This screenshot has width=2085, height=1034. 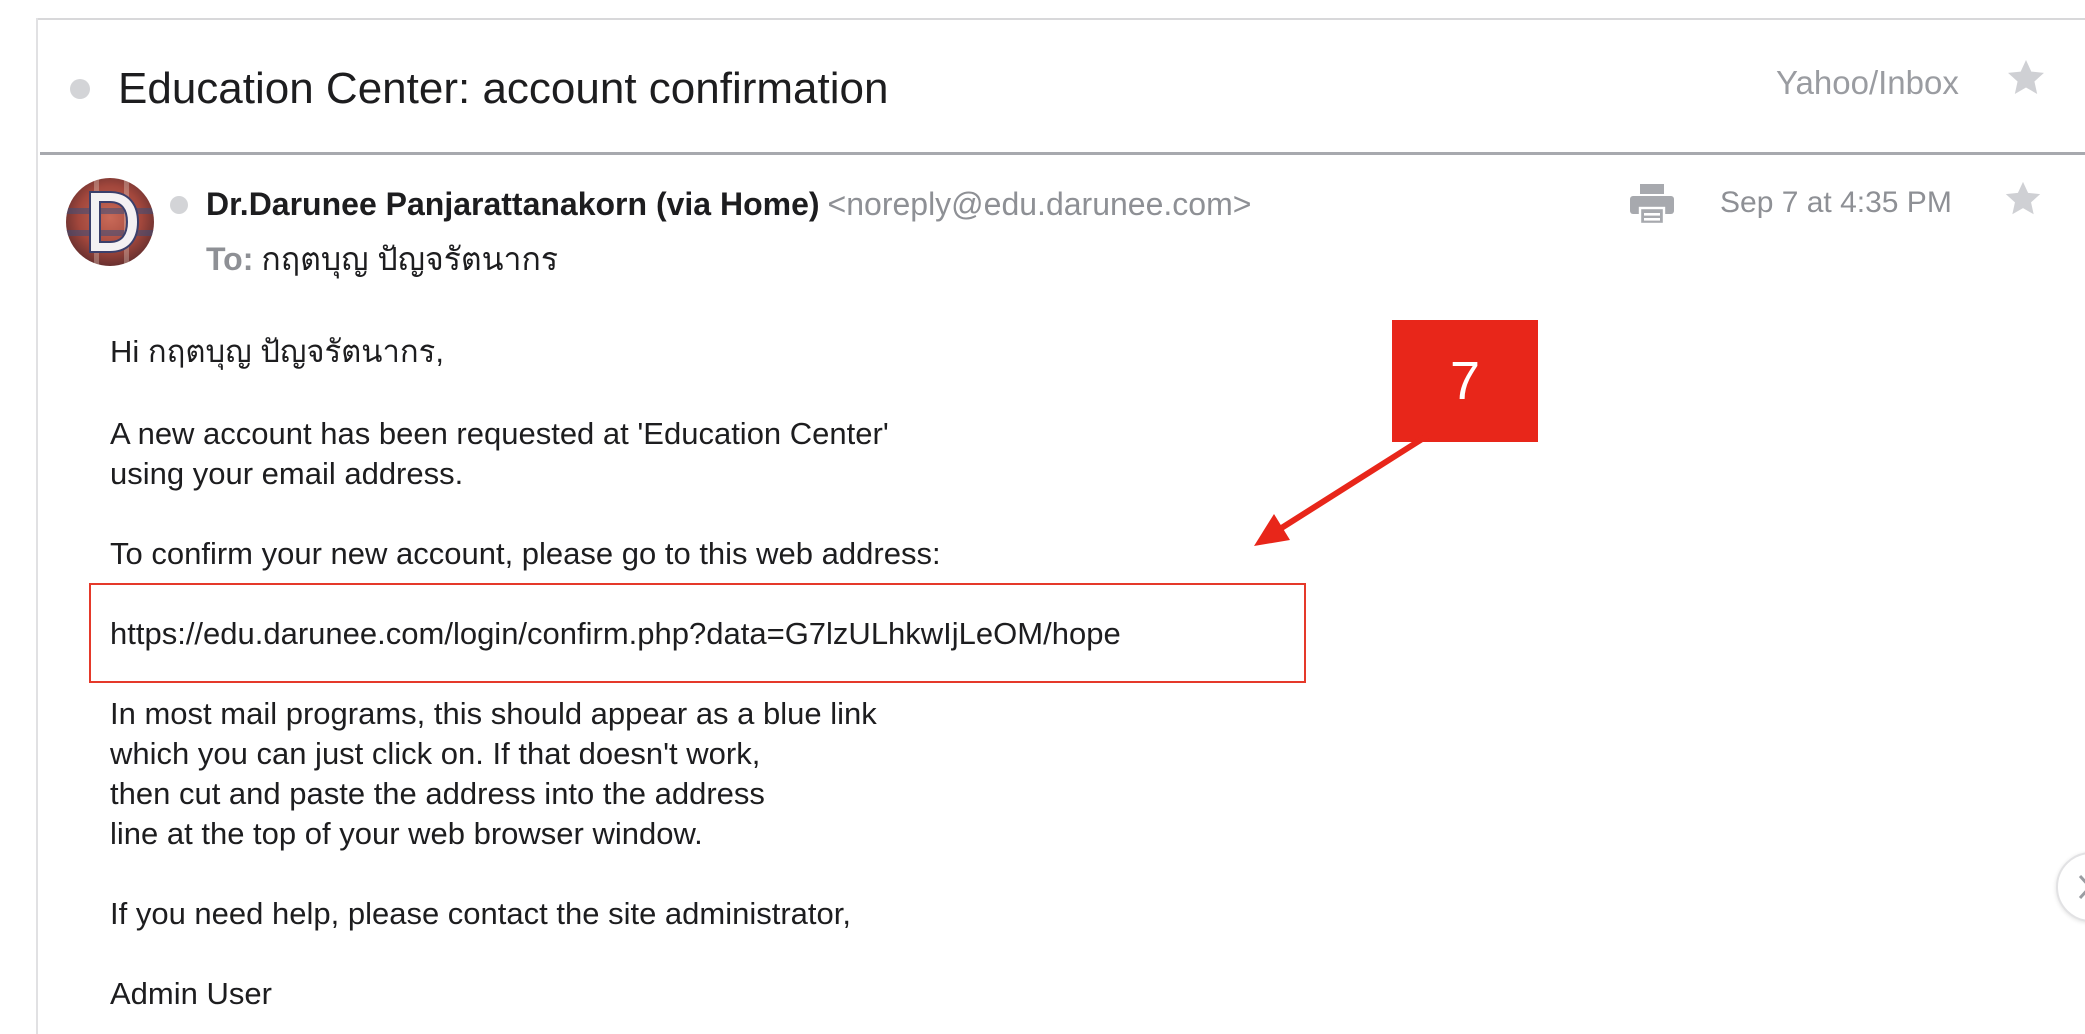 What do you see at coordinates (287, 473) in the screenshot?
I see `body-paragraph-1-line-2: using your email address.` at bounding box center [287, 473].